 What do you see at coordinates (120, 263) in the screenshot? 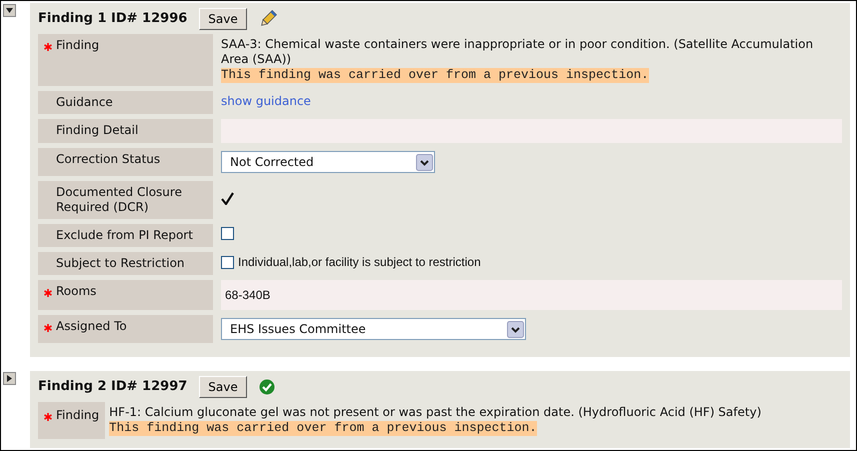
I see `field-label: Subject to Restriction` at bounding box center [120, 263].